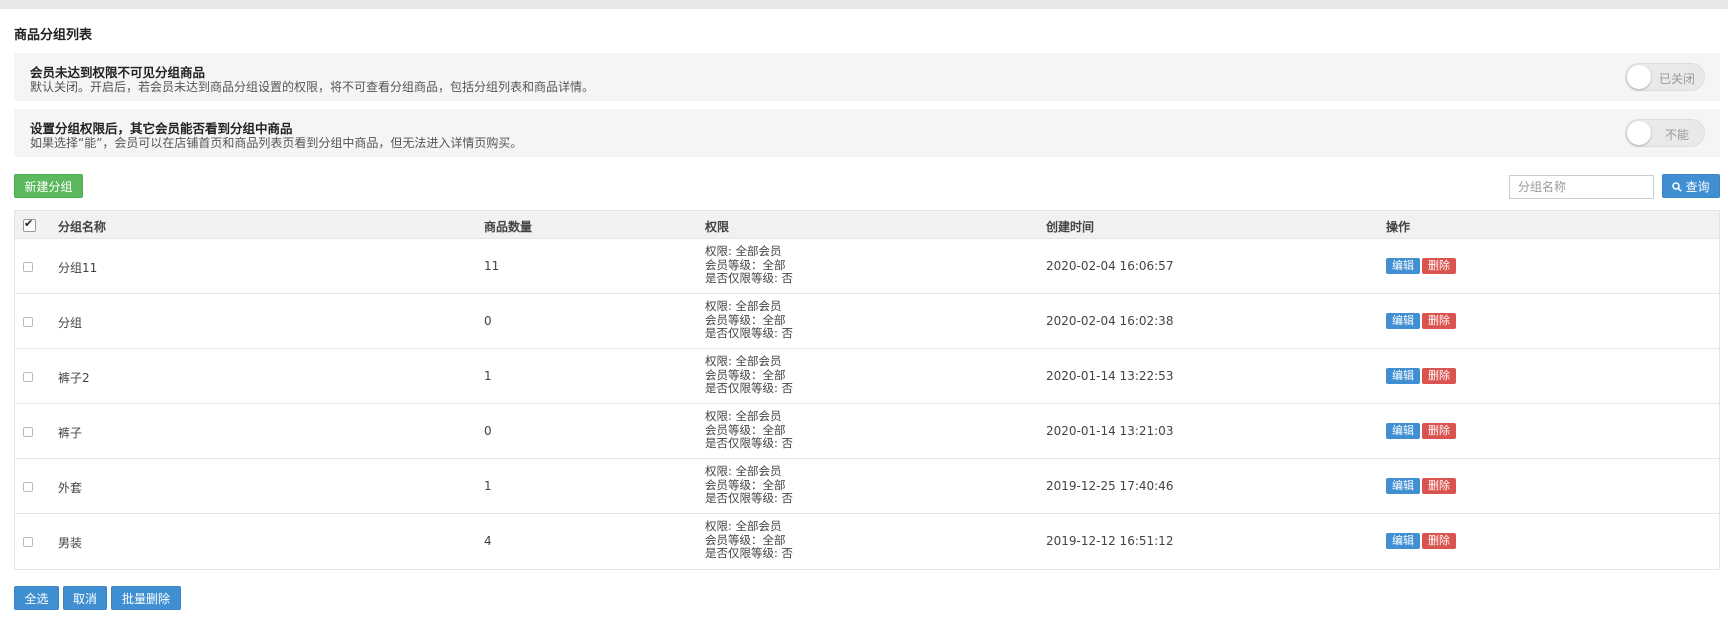 The width and height of the screenshot is (1728, 634). What do you see at coordinates (717, 227) in the screenshot?
I see `column-header-permission: 权限` at bounding box center [717, 227].